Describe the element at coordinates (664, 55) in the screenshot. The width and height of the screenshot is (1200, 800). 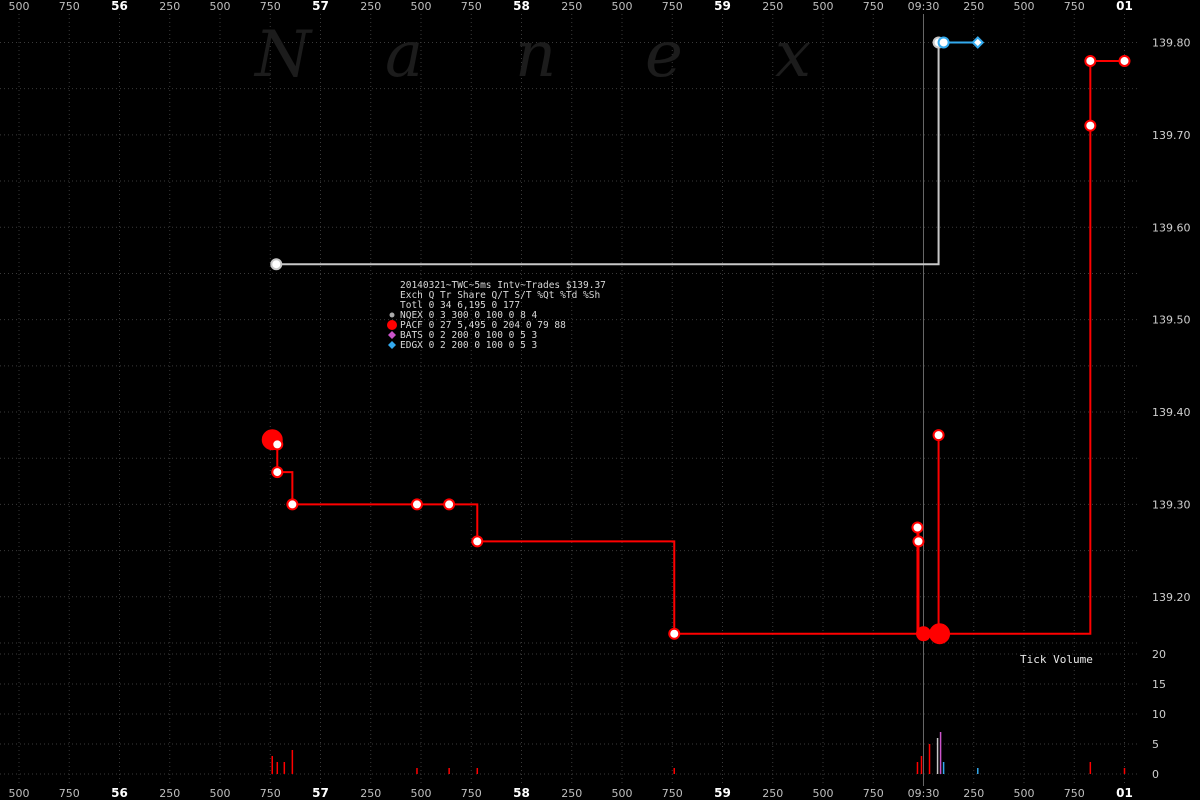
I see `watermark-letter: e` at that location.